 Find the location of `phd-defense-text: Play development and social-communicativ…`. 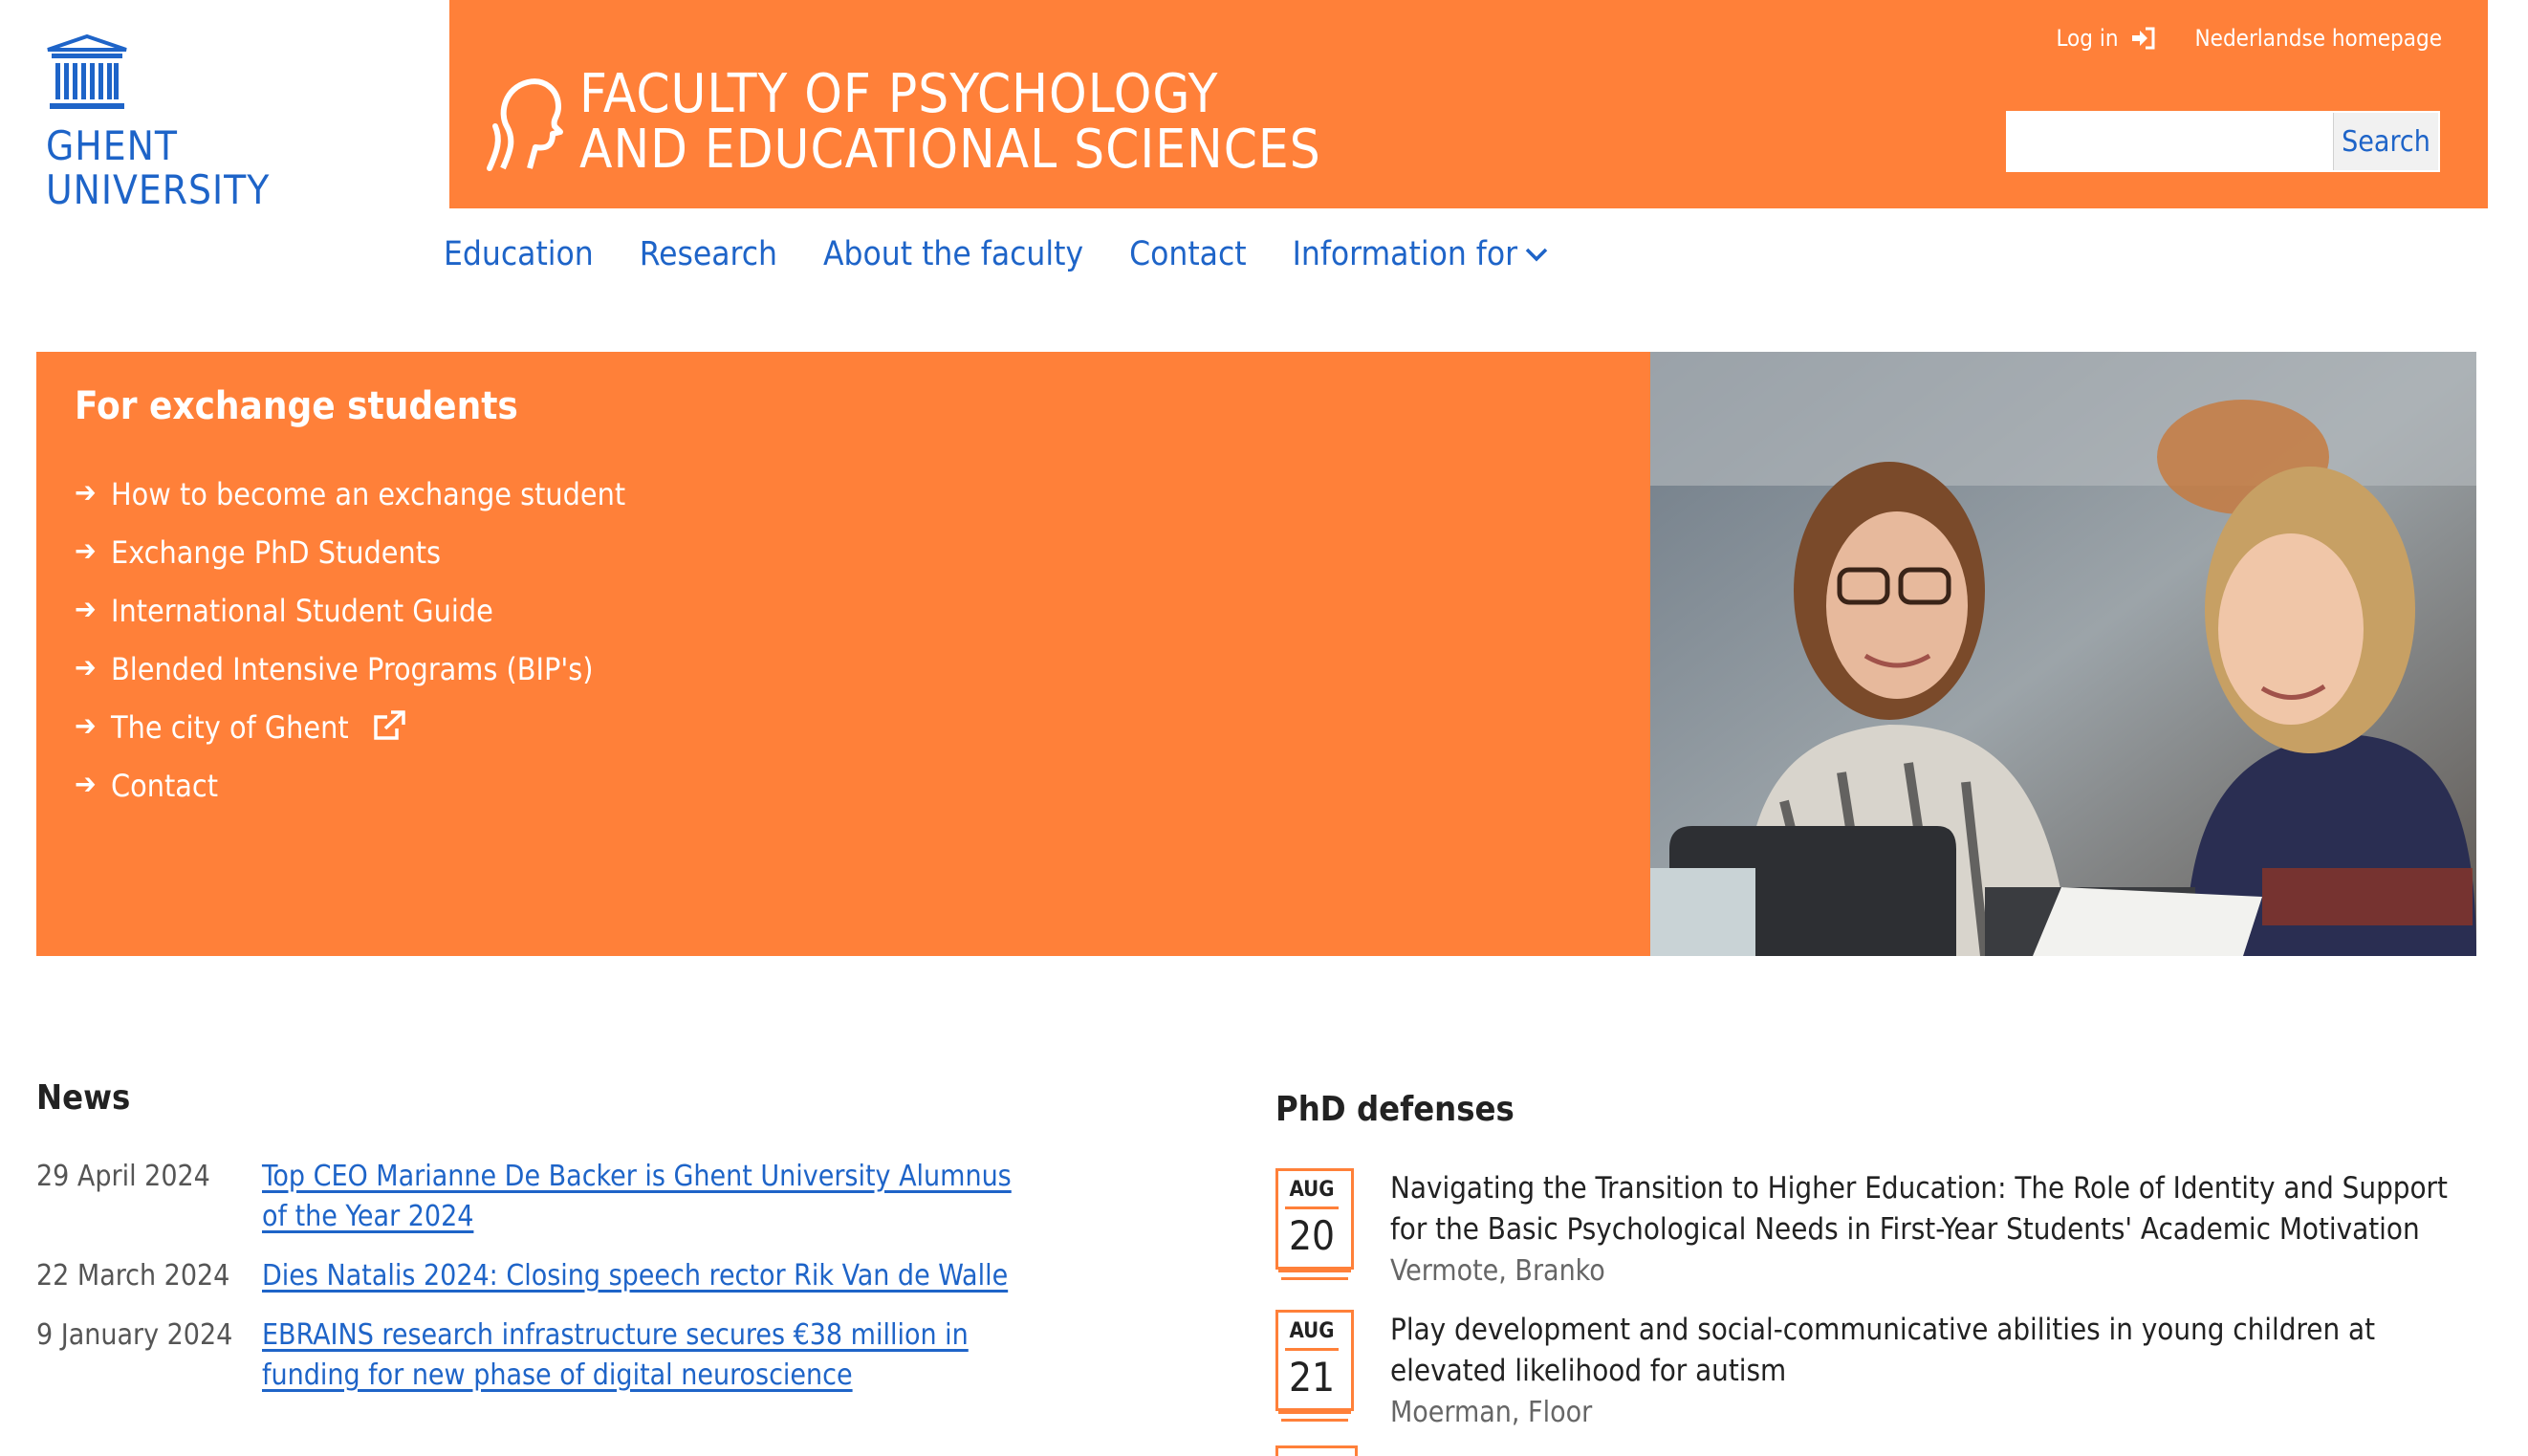

phd-defense-text: Play development and social-communicativ… is located at coordinates (1940, 1372).